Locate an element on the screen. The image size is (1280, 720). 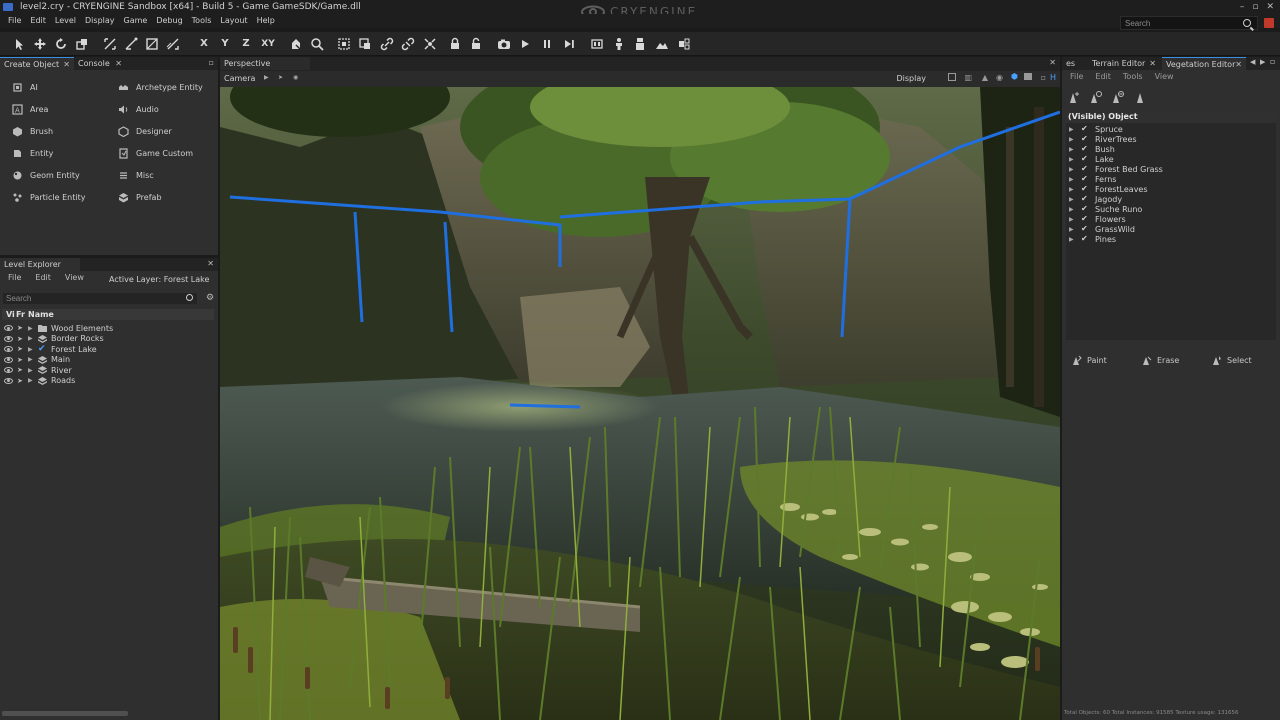
wireframe-toggle-icon: ⬢ is located at coordinates (1014, 76).